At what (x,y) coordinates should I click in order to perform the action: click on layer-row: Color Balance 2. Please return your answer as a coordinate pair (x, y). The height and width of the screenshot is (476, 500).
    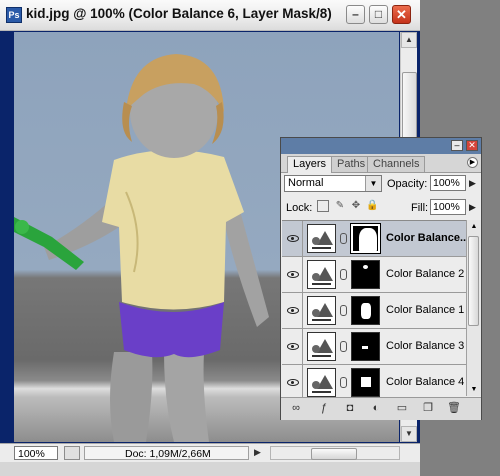
    Looking at the image, I should click on (374, 275).